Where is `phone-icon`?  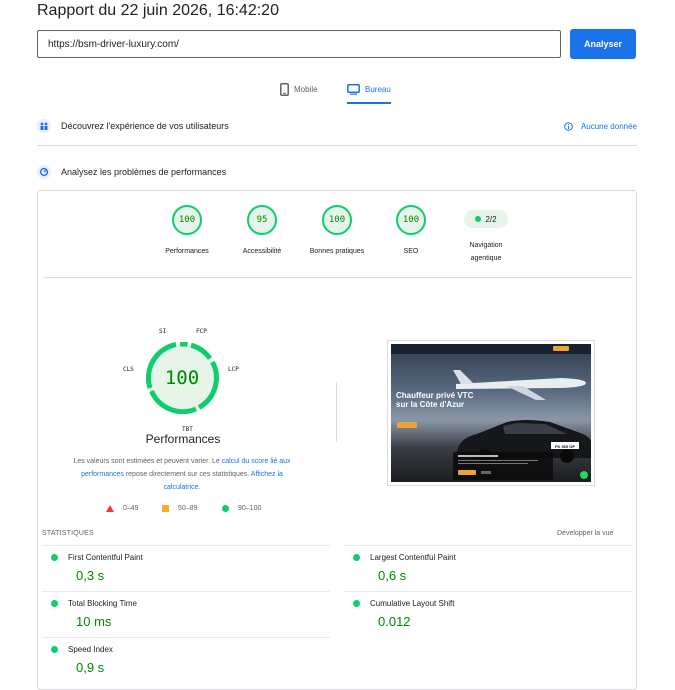
phone-icon is located at coordinates (284, 89).